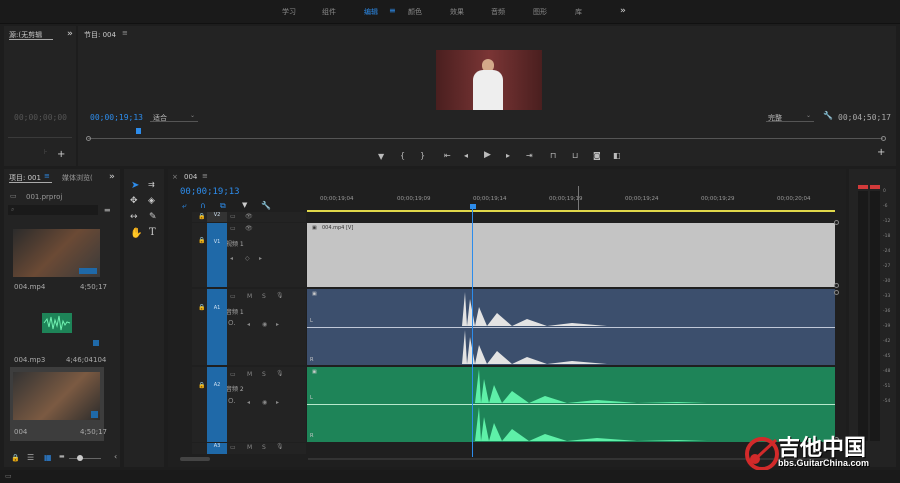 The width and height of the screenshot is (900, 483). I want to click on source-overflow-icon: », so click(70, 34).